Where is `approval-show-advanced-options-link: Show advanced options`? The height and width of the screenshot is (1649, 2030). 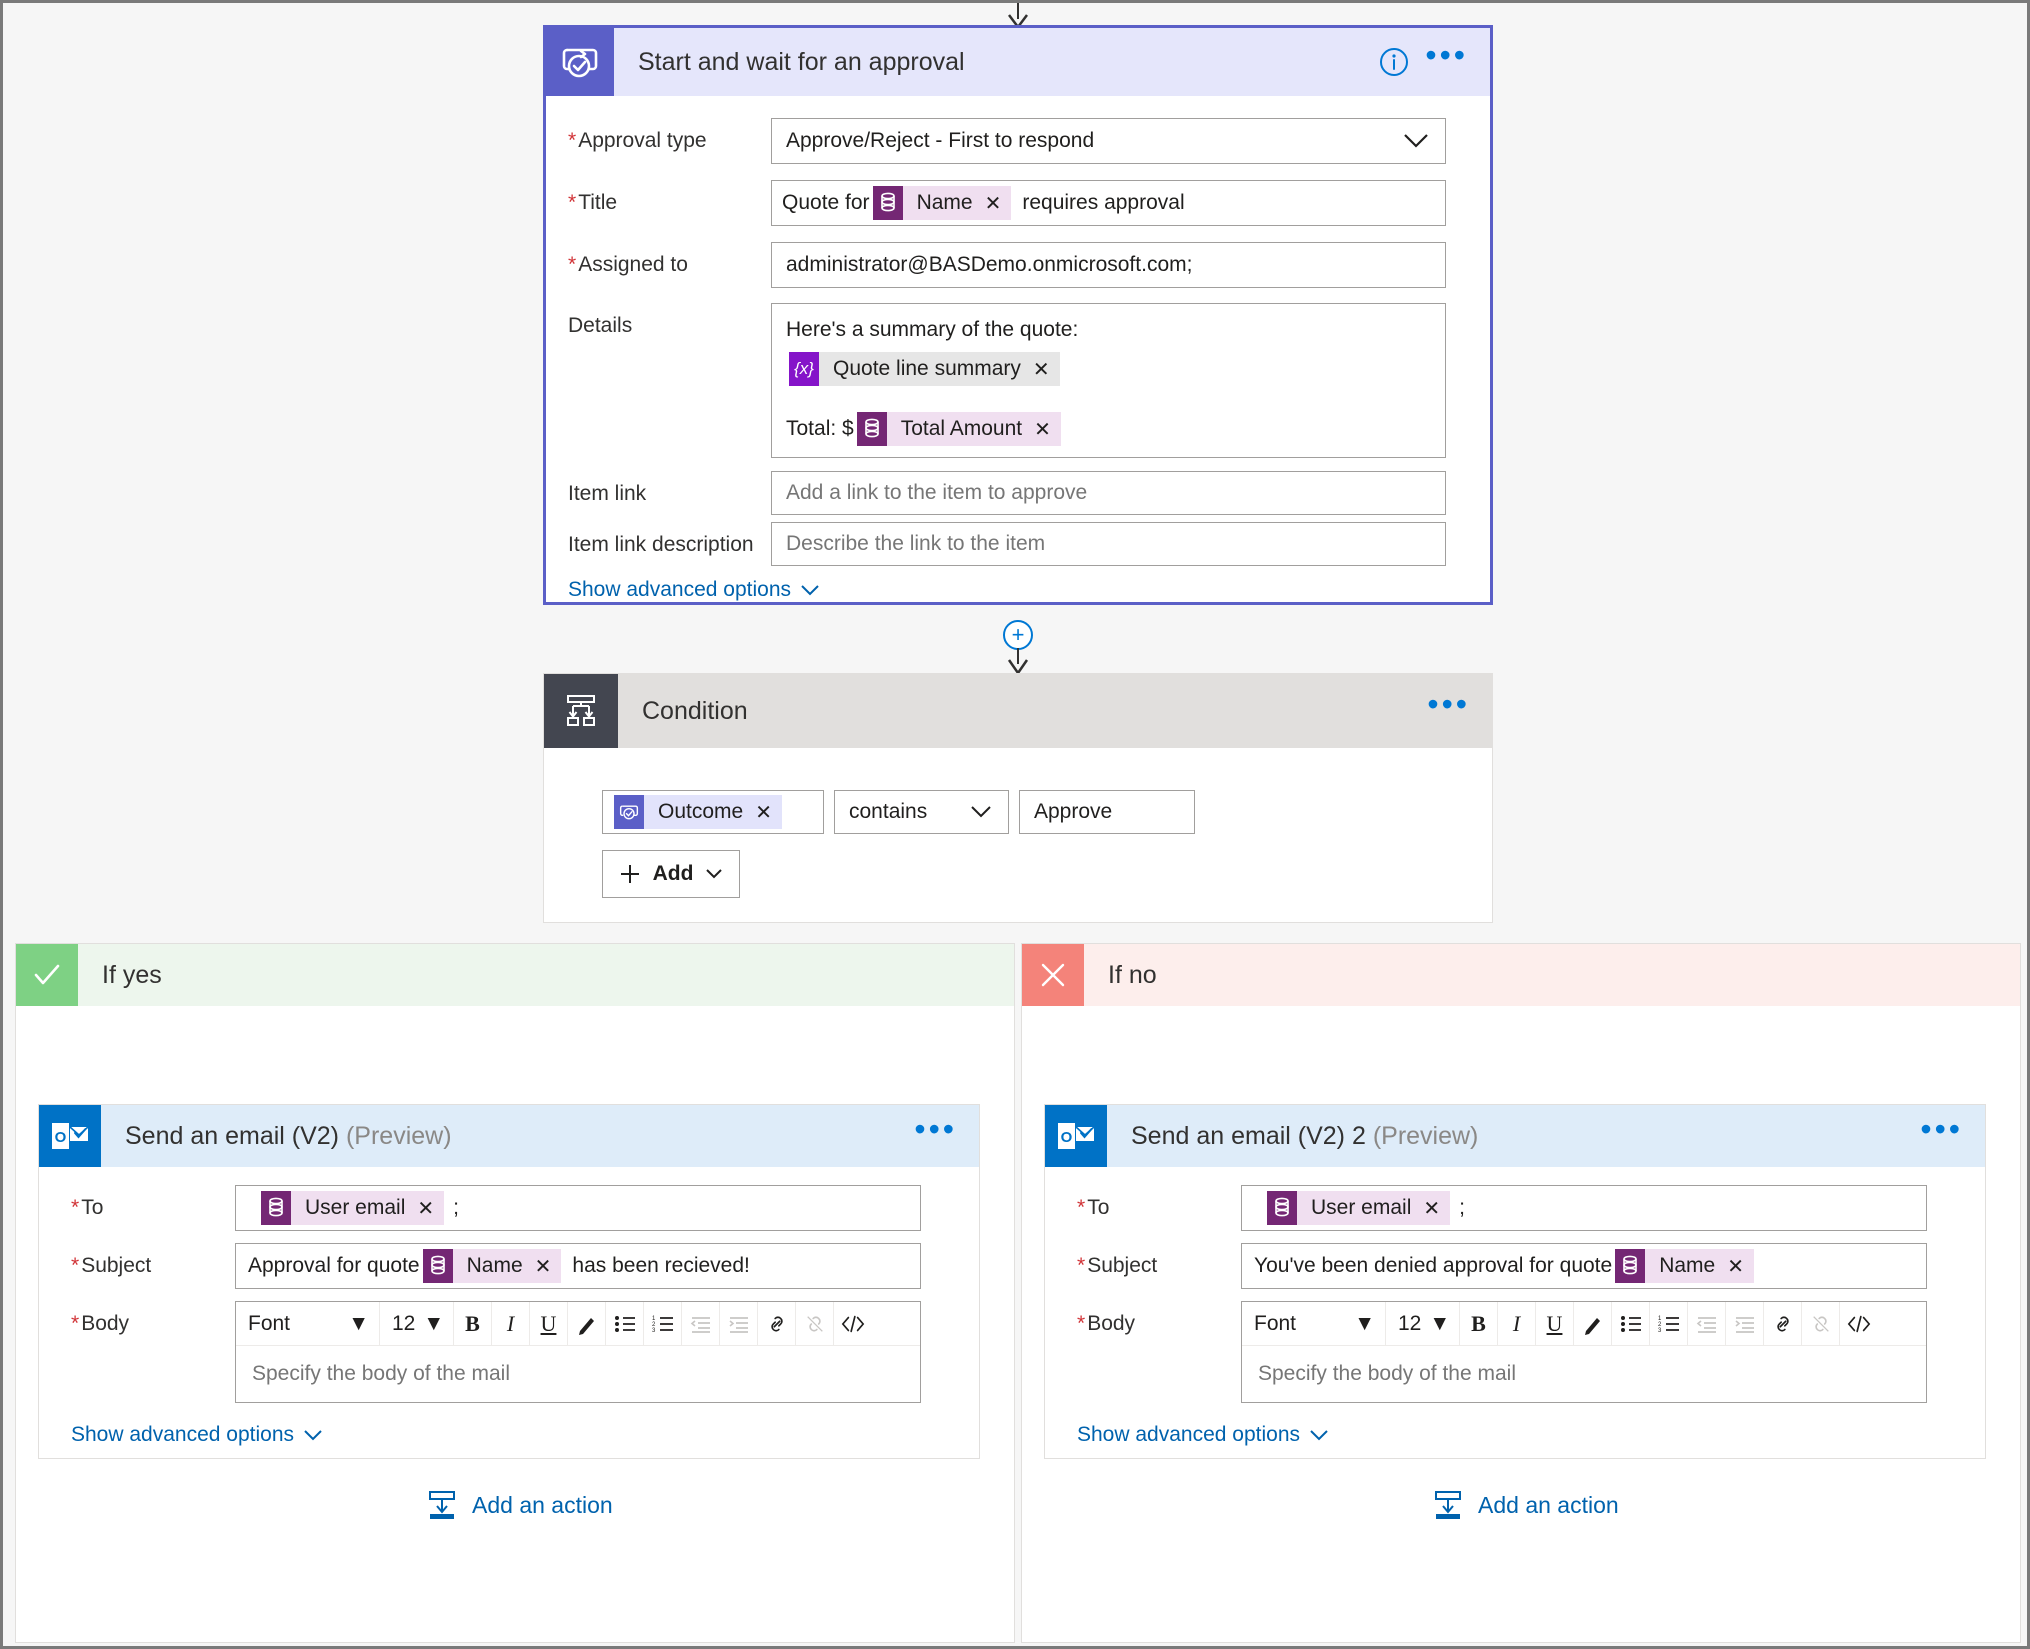 approval-show-advanced-options-link: Show advanced options is located at coordinates (694, 590).